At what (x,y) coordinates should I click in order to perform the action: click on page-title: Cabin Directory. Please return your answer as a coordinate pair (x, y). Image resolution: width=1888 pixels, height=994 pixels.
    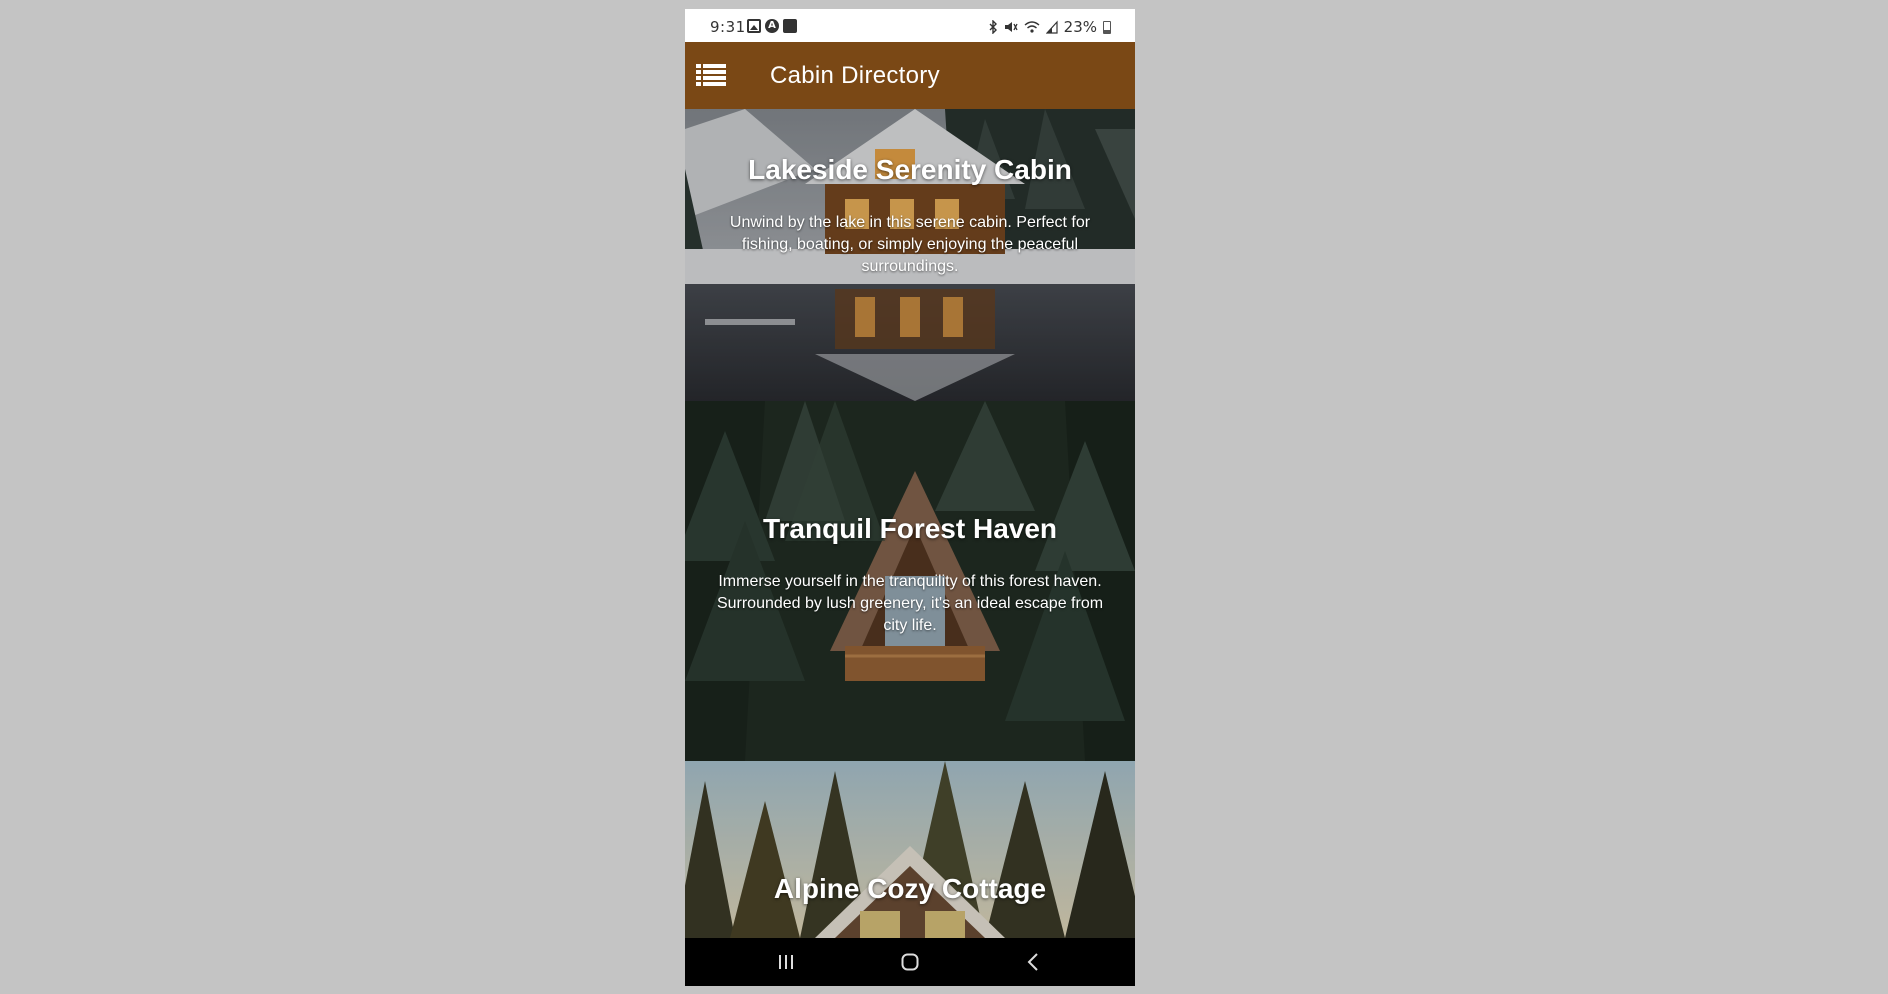
    Looking at the image, I should click on (855, 75).